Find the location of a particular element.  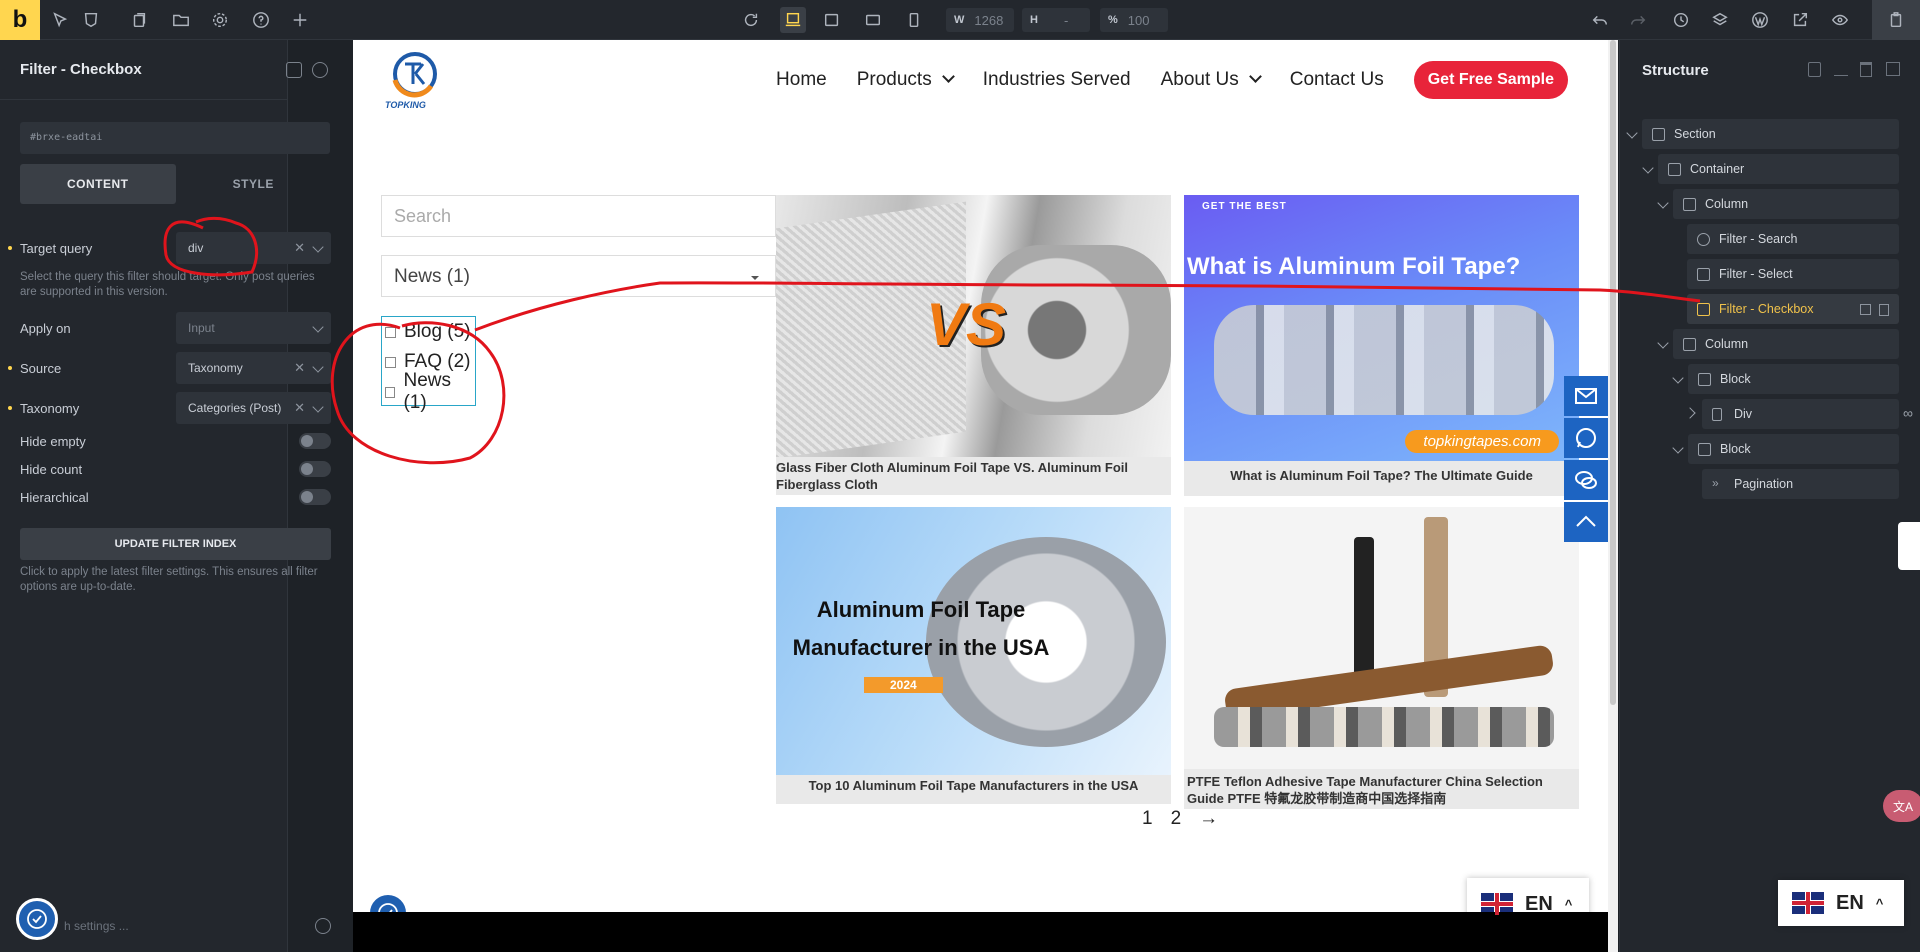

element-id-field: #brxe-eadtai is located at coordinates (175, 138).